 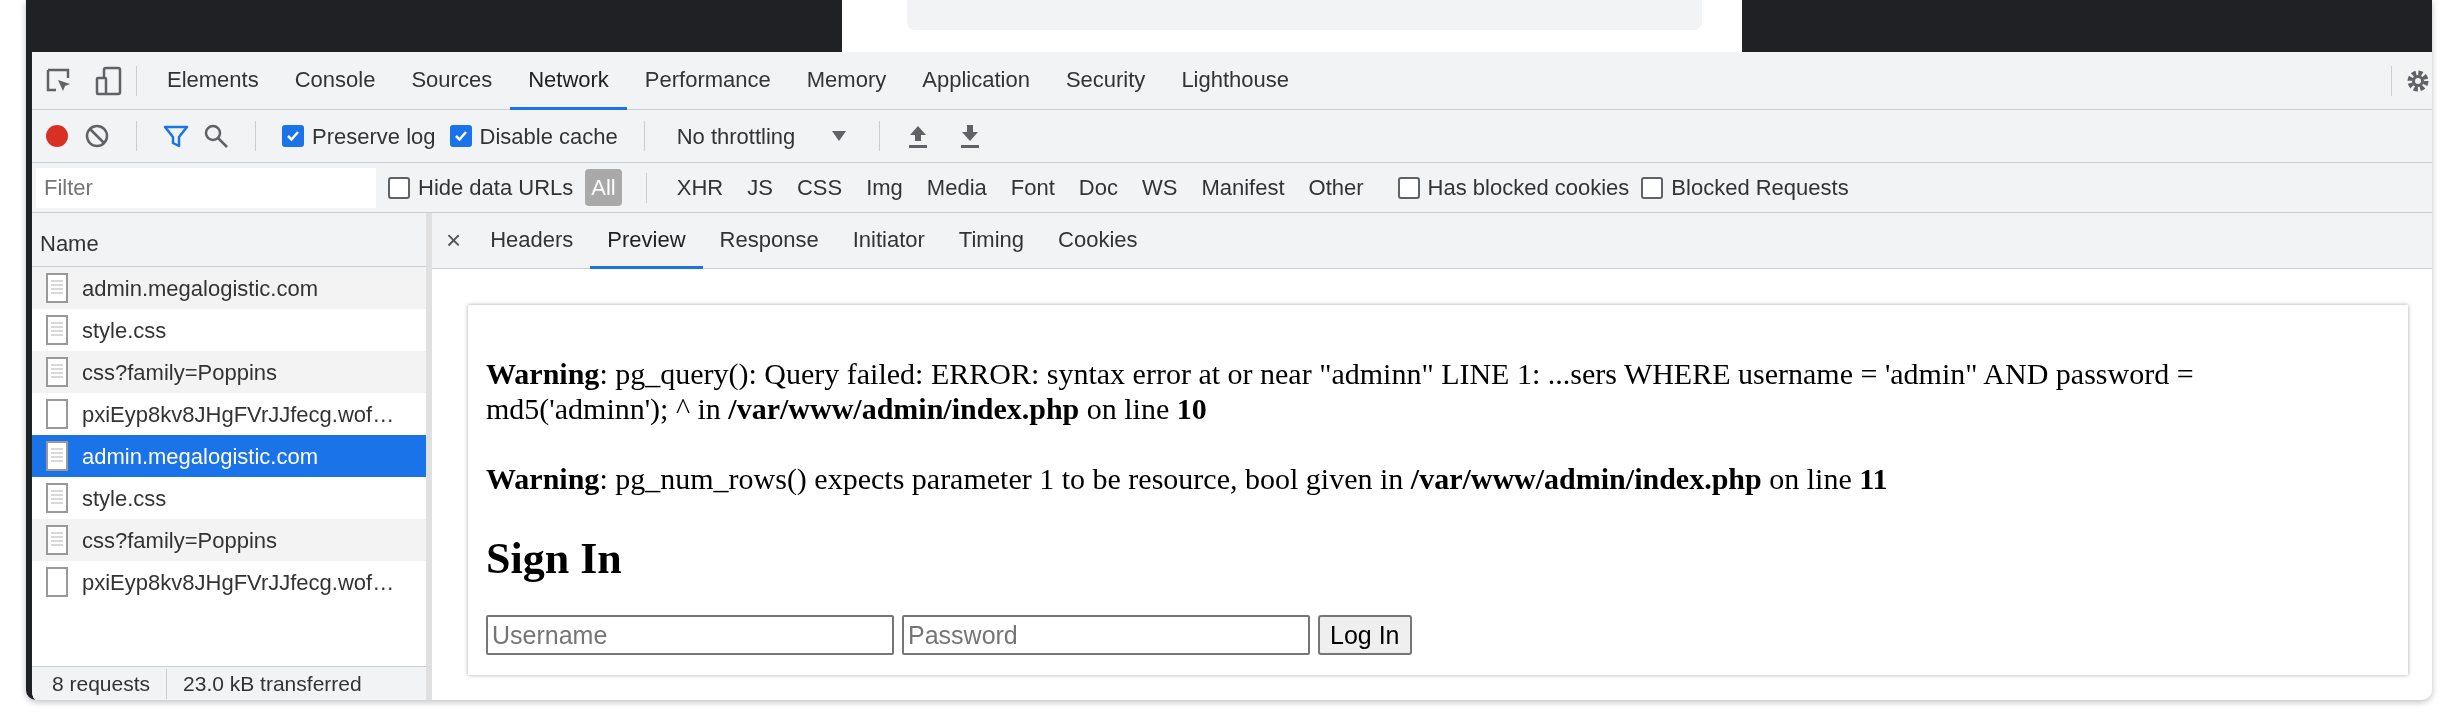 What do you see at coordinates (206, 187) in the screenshot?
I see `filter-field: Filter` at bounding box center [206, 187].